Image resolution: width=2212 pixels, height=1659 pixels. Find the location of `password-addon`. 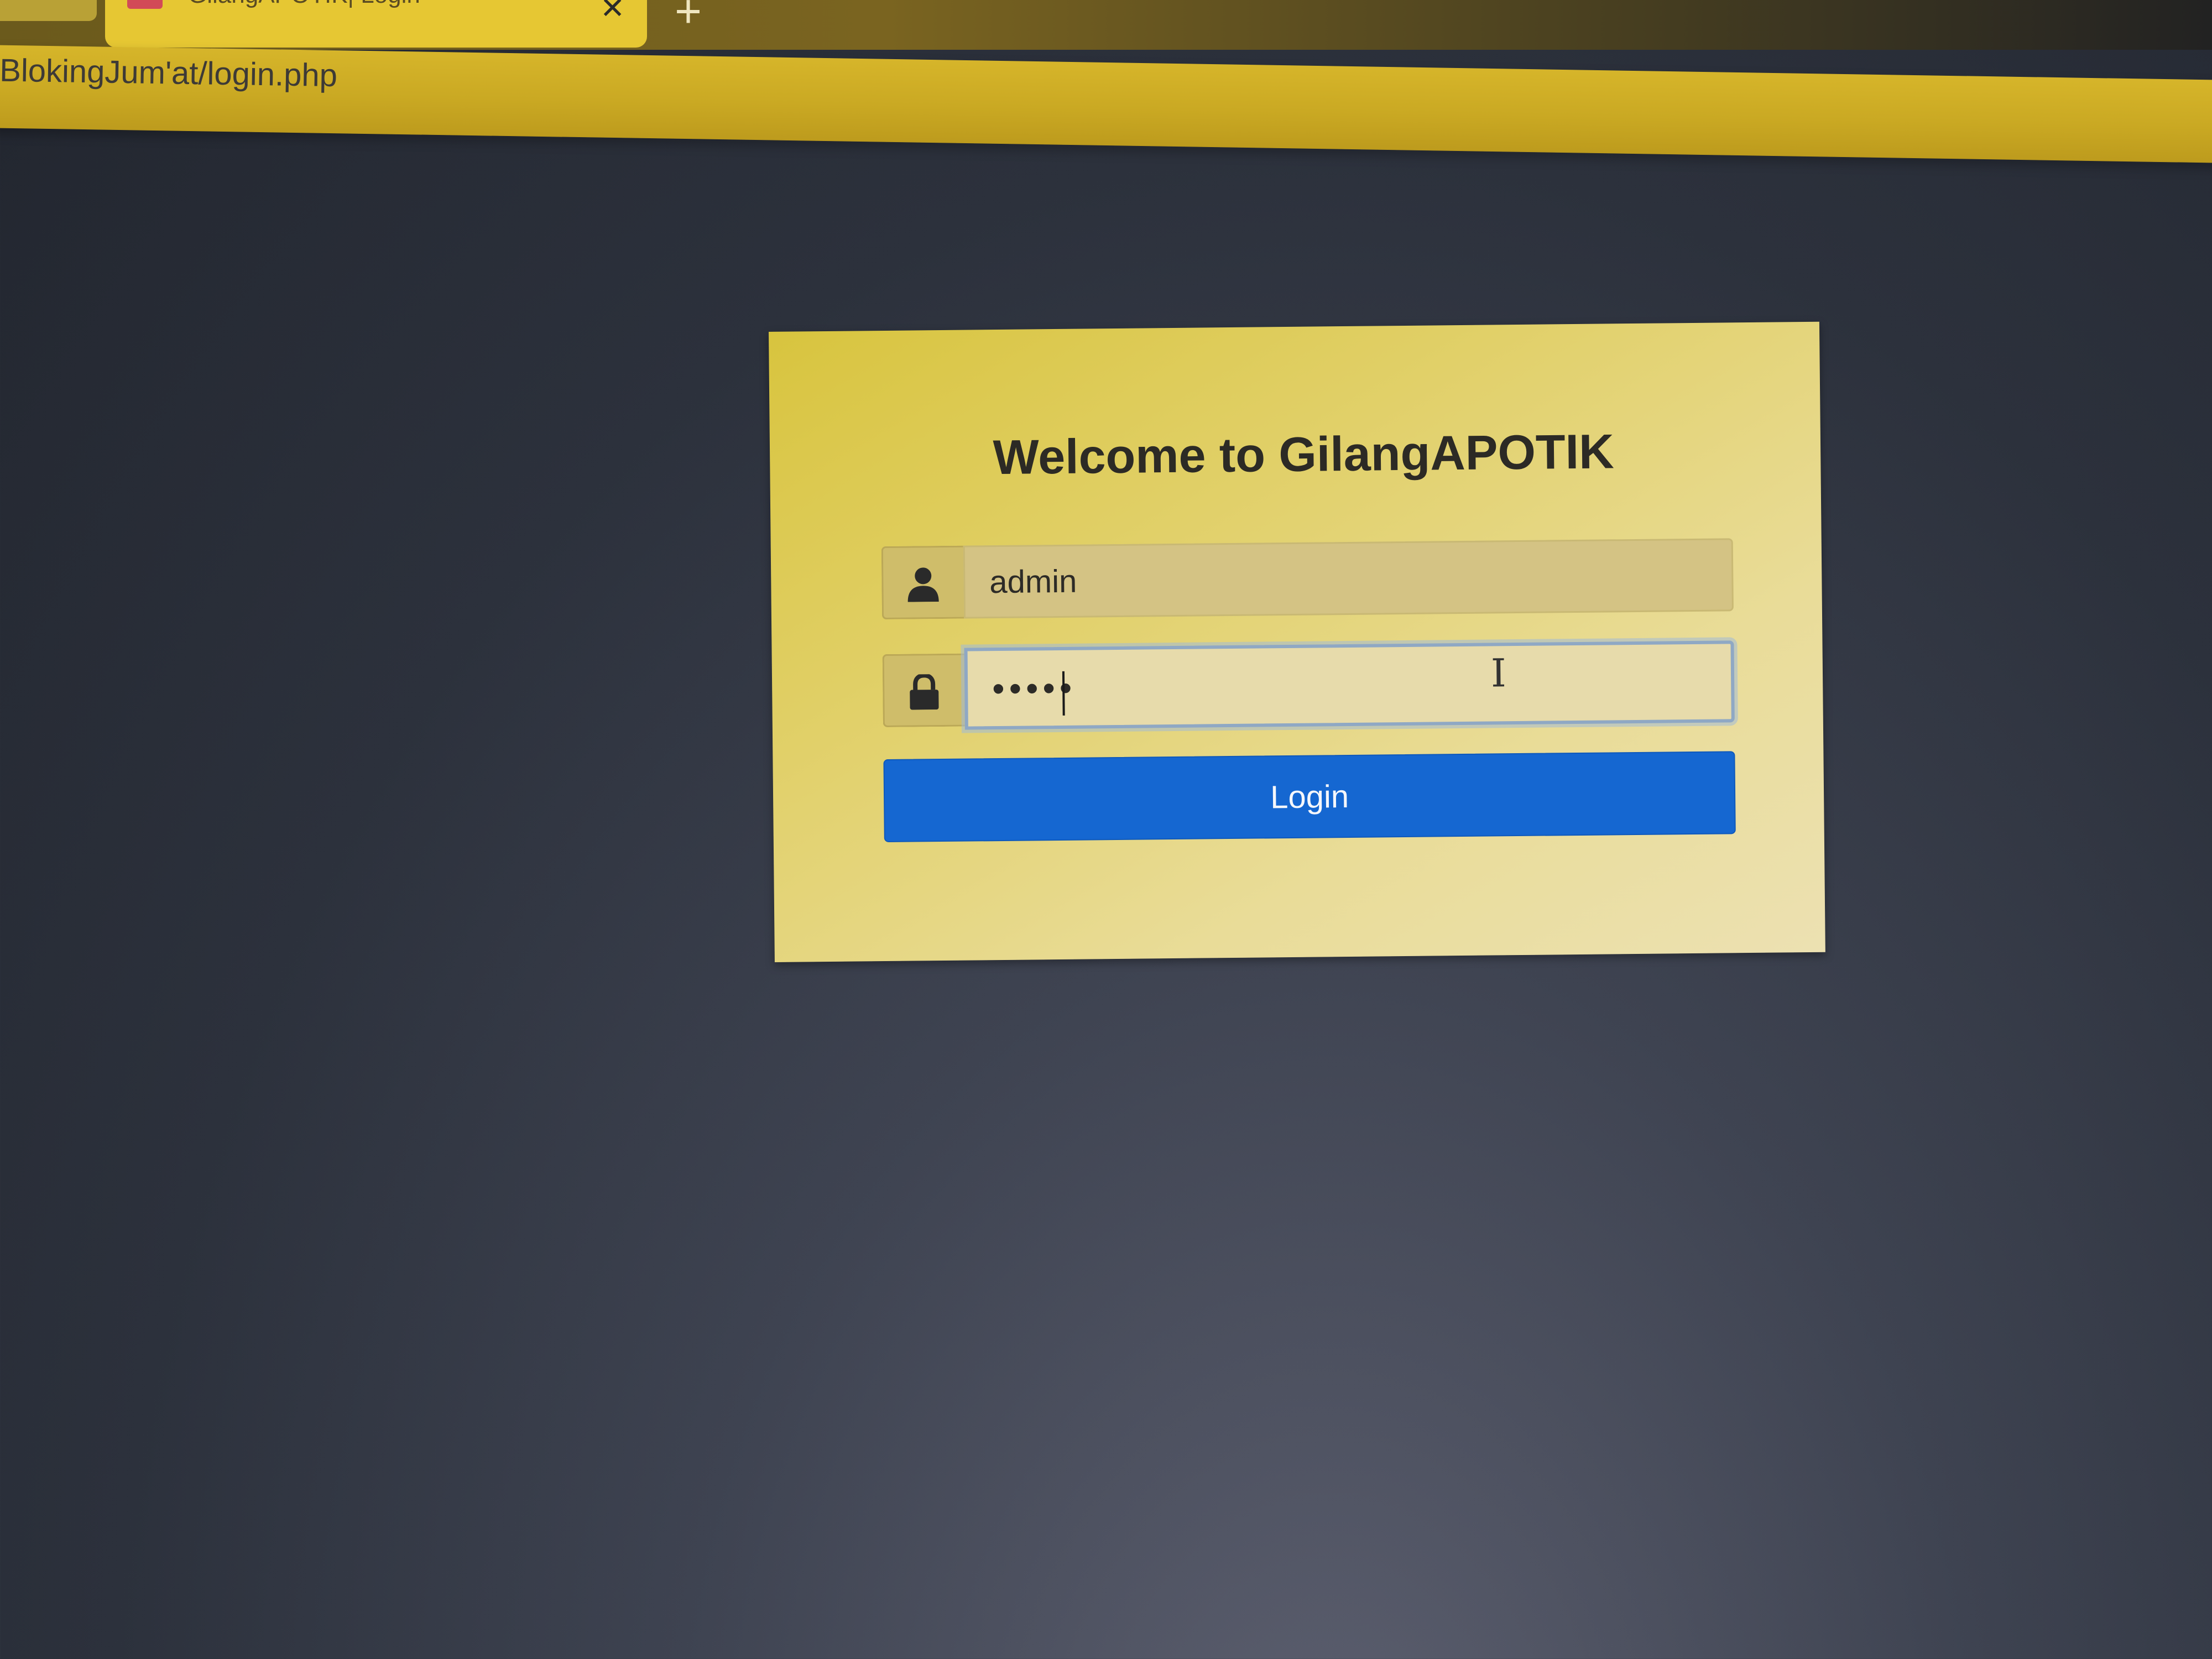

password-addon is located at coordinates (924, 690).